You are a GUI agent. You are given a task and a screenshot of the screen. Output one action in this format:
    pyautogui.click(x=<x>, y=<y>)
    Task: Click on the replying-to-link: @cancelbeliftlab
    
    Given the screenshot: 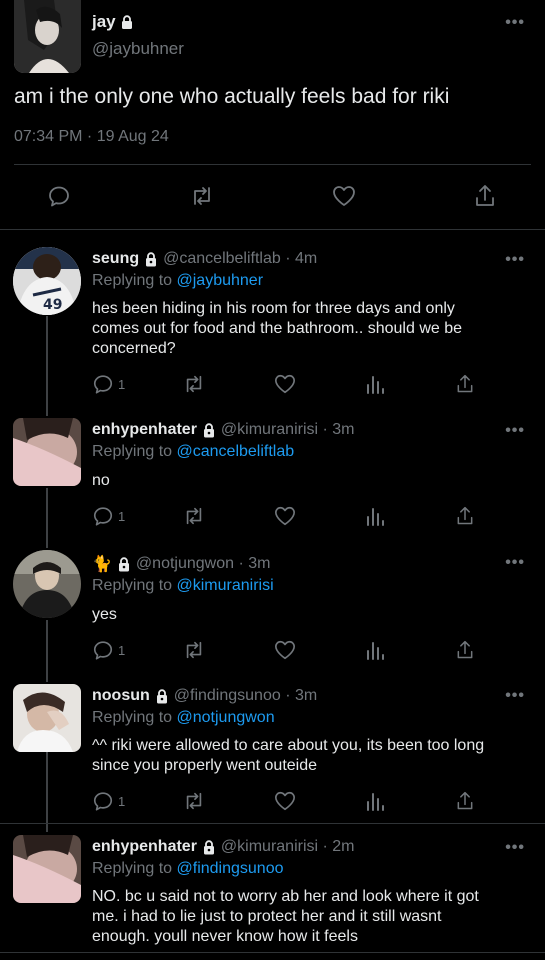 What is the action you would take?
    pyautogui.click(x=236, y=451)
    